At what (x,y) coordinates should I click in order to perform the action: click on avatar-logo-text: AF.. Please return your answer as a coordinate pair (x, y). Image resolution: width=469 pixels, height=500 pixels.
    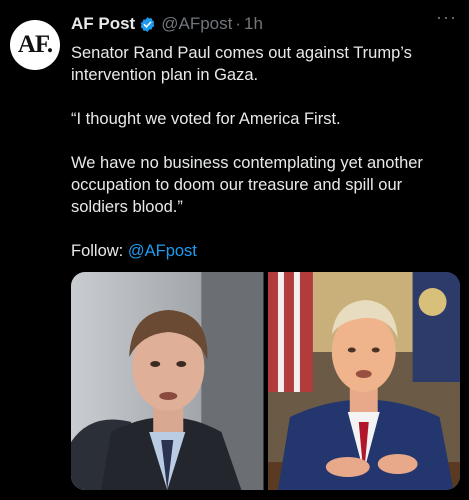
    Looking at the image, I should click on (35, 44).